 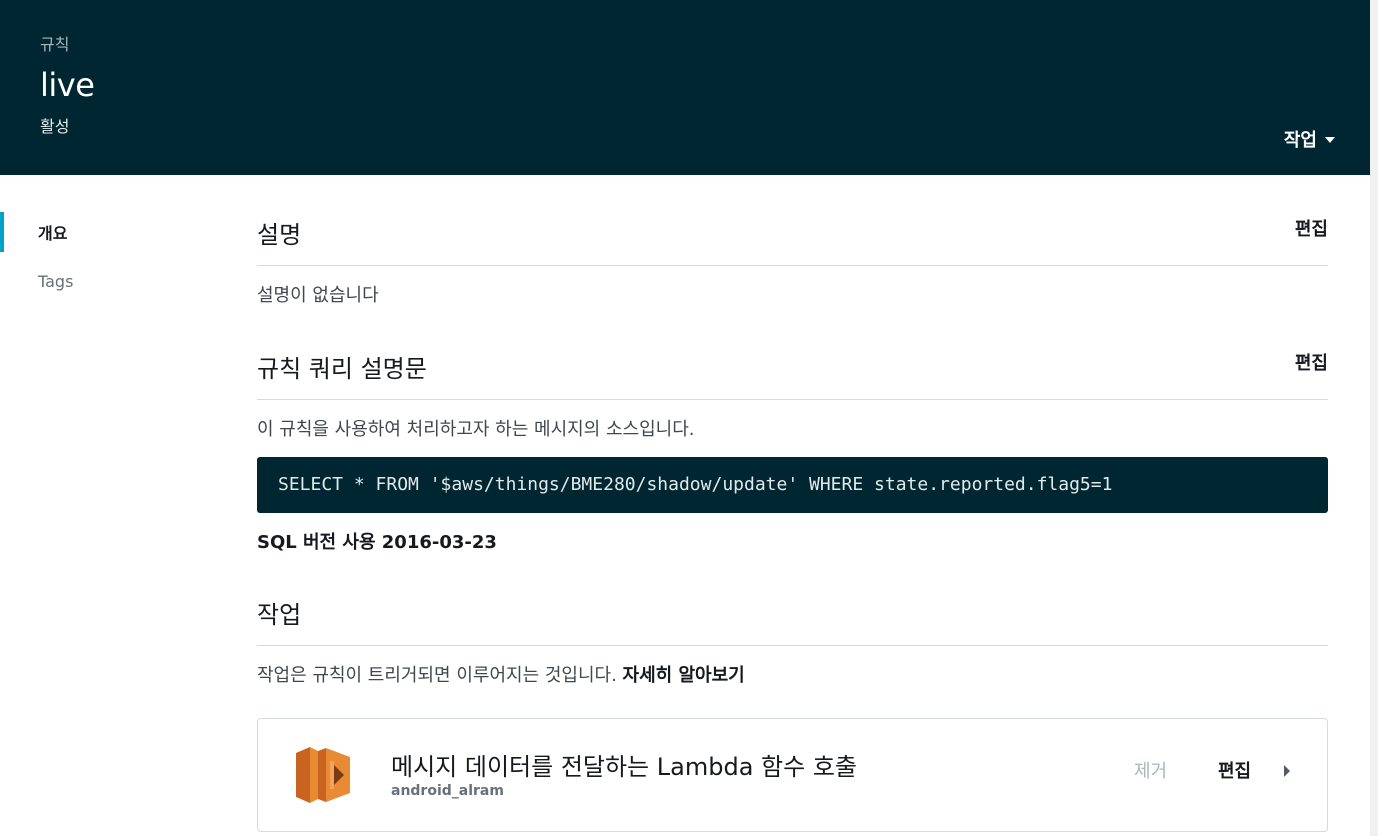 I want to click on actions-description-text: 작업은 규칙이 트리거되면 이루어지는 것입니다., so click(x=437, y=675).